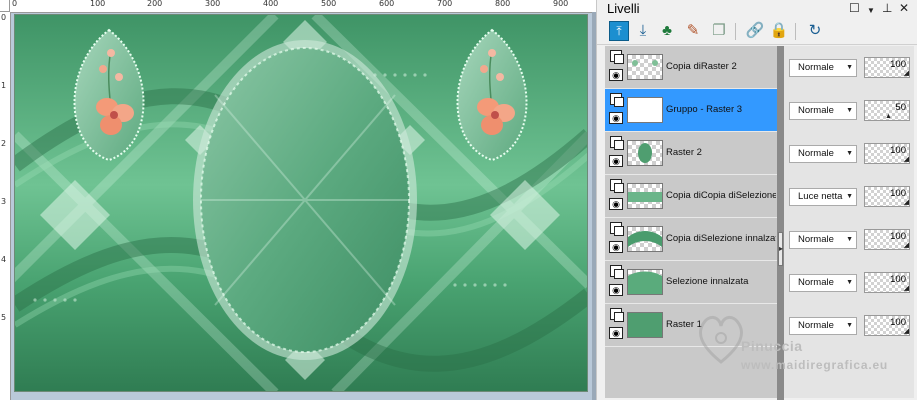 The width and height of the screenshot is (917, 400). Describe the element at coordinates (772, 346) in the screenshot. I see `watermark-name: Pinuccia` at that location.